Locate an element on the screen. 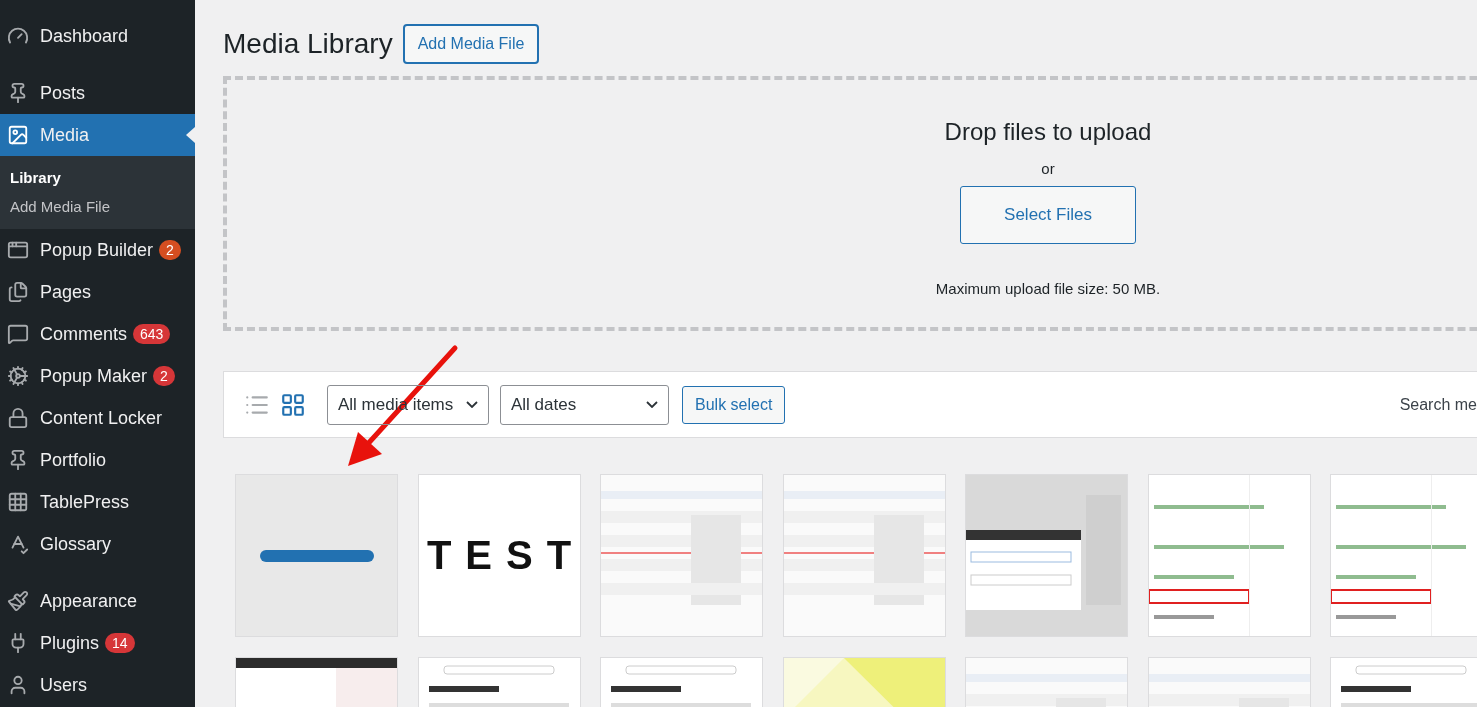  menu-label: Popup Builder is located at coordinates (97, 250).